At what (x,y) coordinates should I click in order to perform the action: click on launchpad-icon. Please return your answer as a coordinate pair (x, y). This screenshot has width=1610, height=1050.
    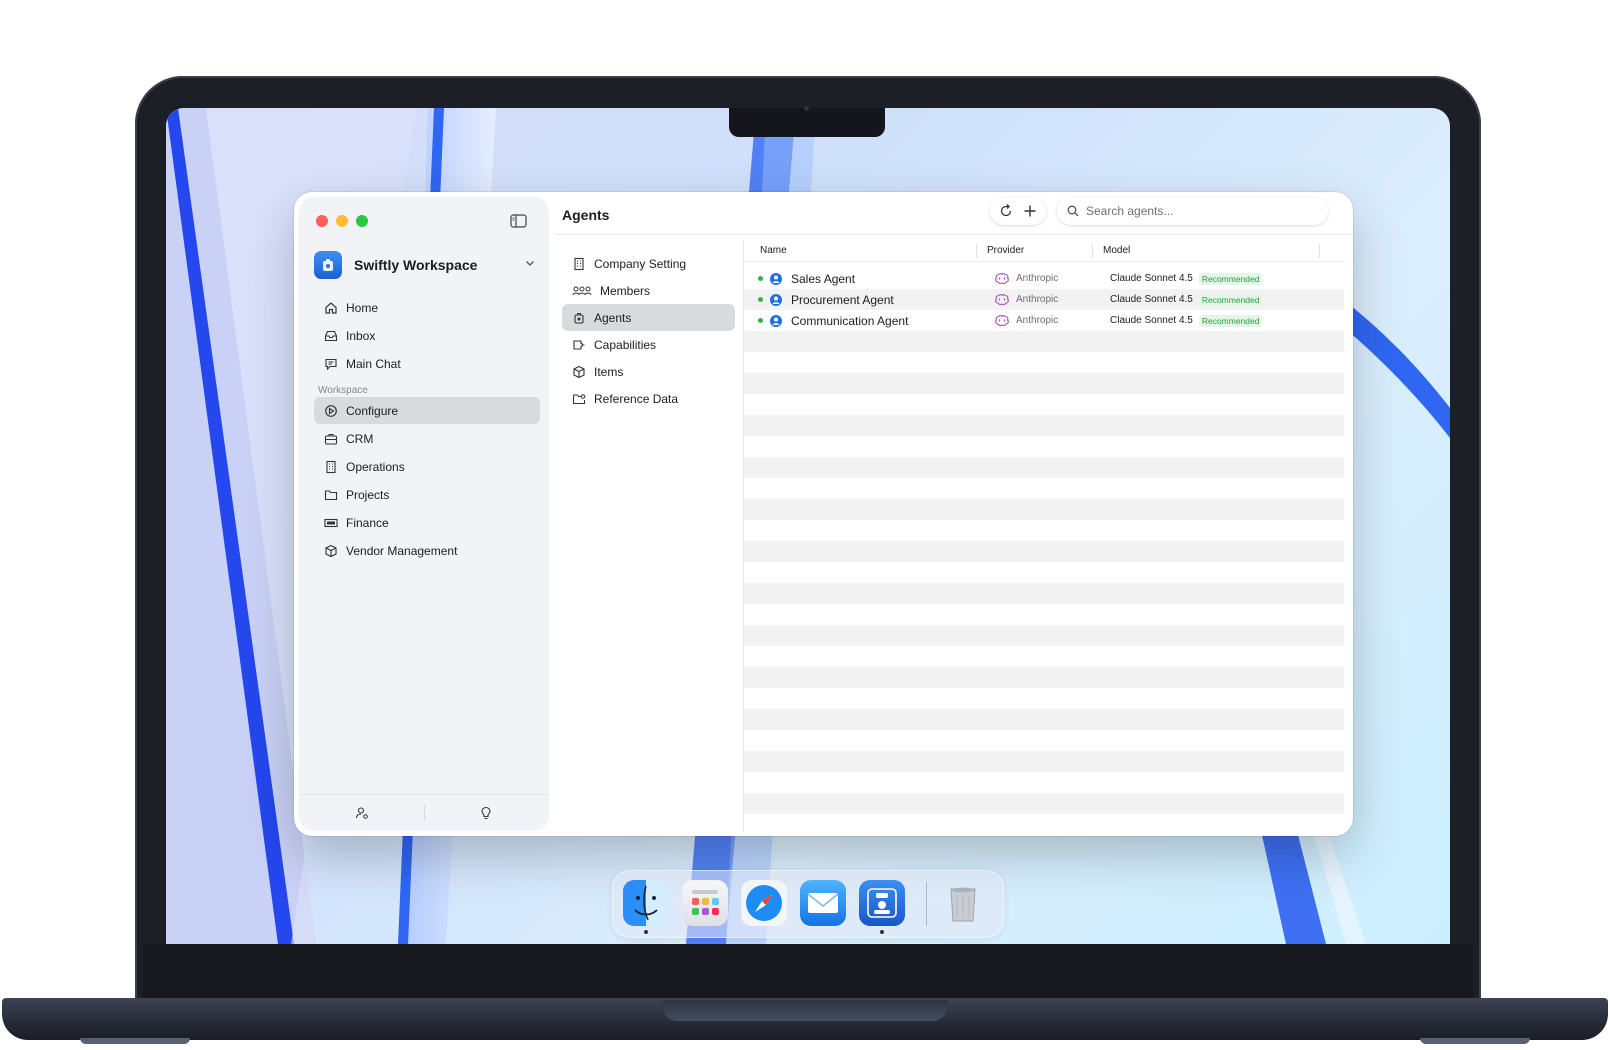
    Looking at the image, I should click on (705, 903).